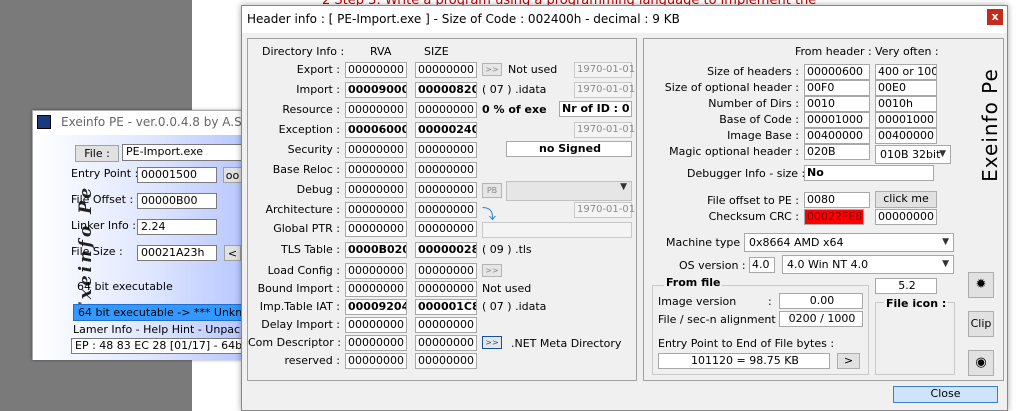  I want to click on header-row-value: 00400000, so click(837, 136).